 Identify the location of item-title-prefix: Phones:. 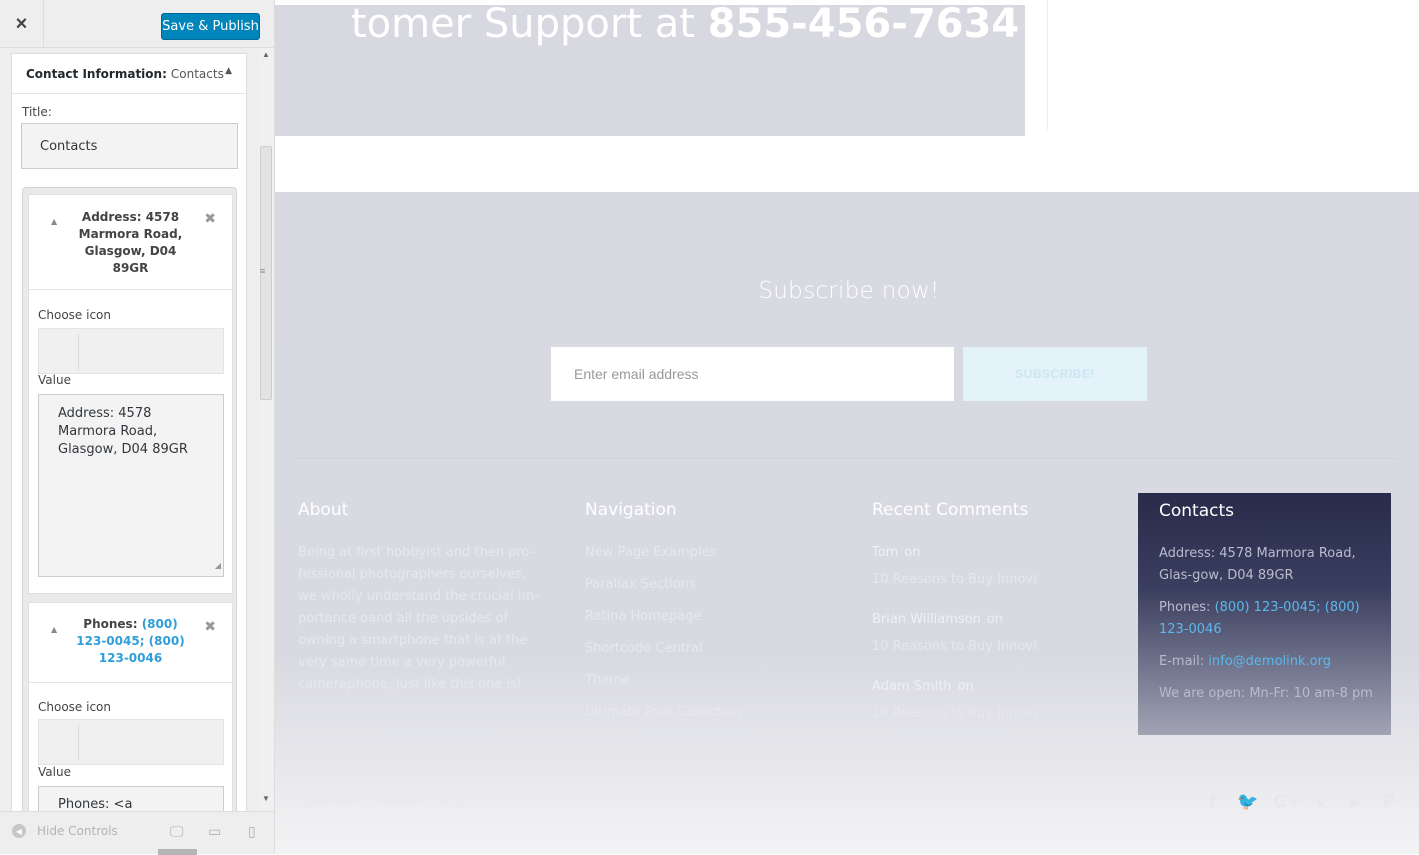
(110, 624).